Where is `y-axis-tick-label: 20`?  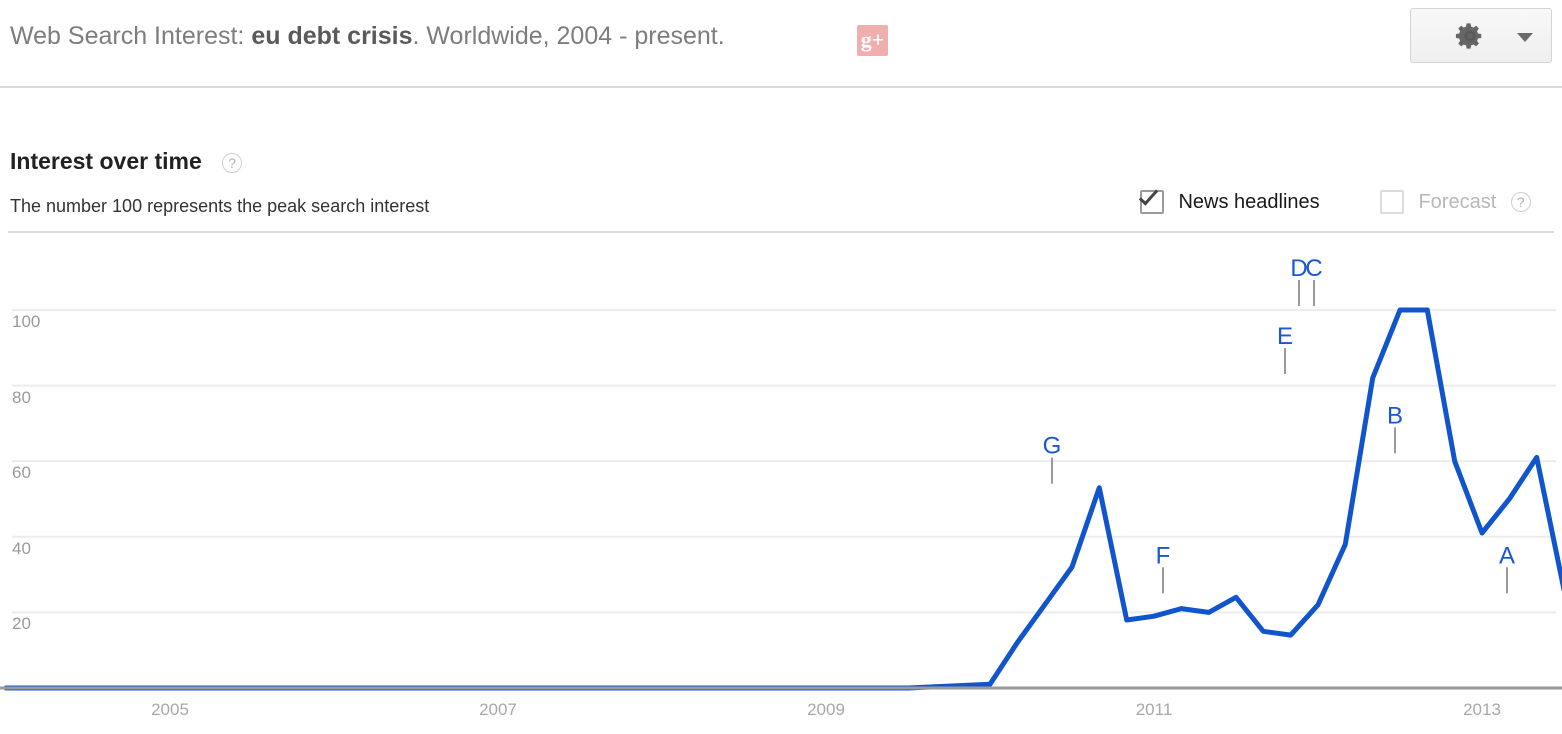 y-axis-tick-label: 20 is located at coordinates (21, 624).